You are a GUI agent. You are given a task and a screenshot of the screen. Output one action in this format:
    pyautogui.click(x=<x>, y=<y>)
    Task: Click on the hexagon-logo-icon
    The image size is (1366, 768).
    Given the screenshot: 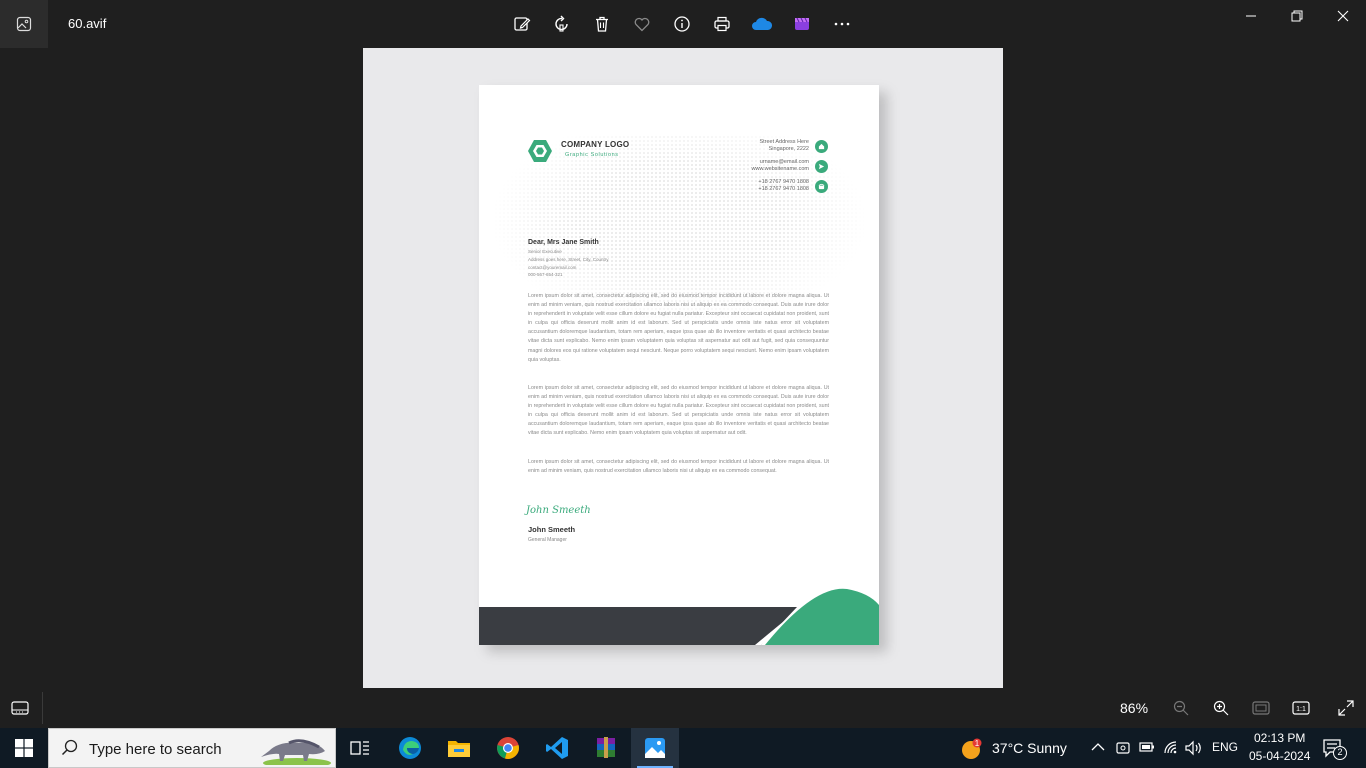 What is the action you would take?
    pyautogui.click(x=540, y=151)
    